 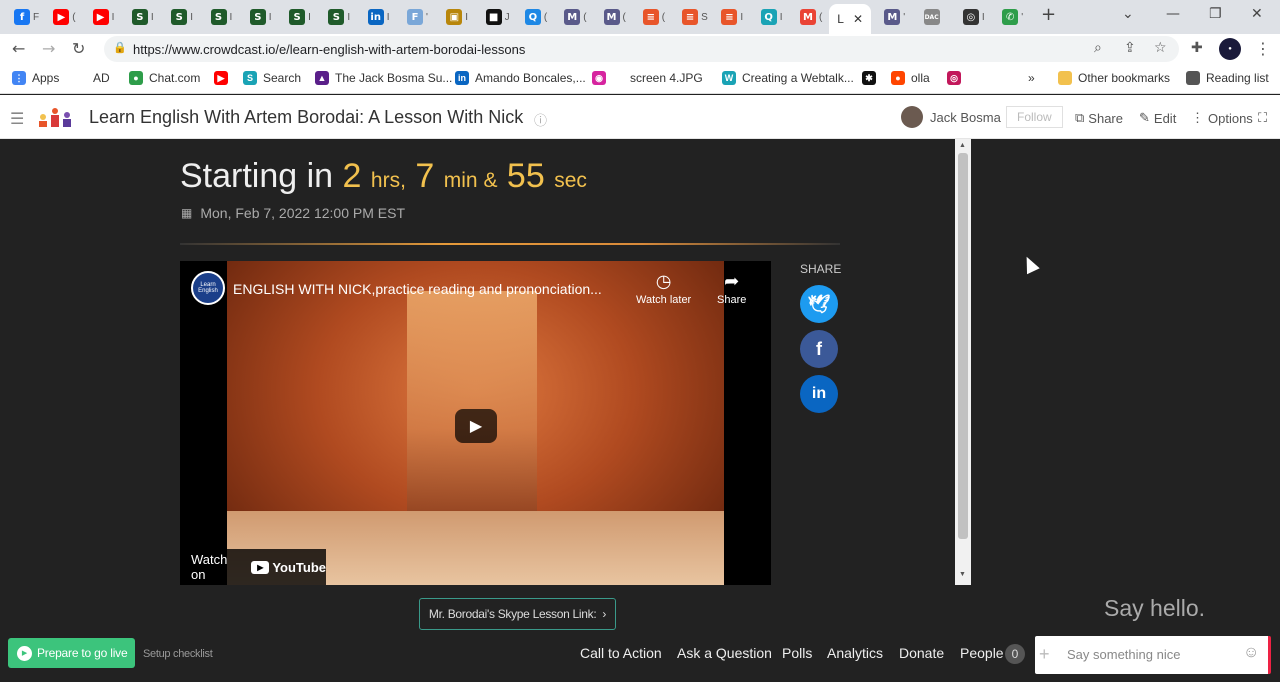 What do you see at coordinates (221, 78) in the screenshot?
I see `bookmark-item: ▶` at bounding box center [221, 78].